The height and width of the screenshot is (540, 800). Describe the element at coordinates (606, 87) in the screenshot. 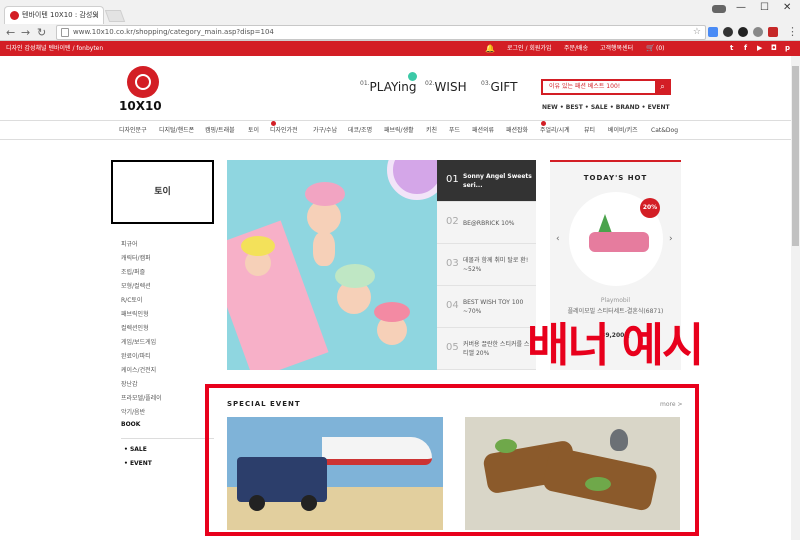

I see `search-input: 이유 있는 패션 베스트 100! ⌕` at that location.